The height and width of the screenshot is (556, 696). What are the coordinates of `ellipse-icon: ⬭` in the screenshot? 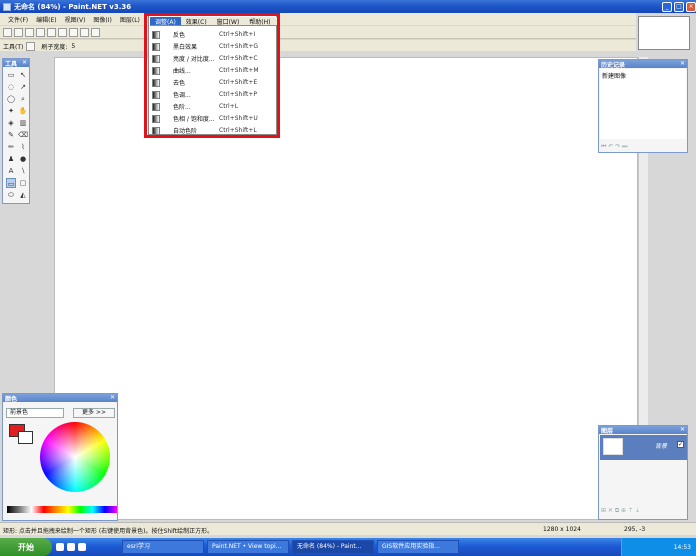 It's located at (11, 195).